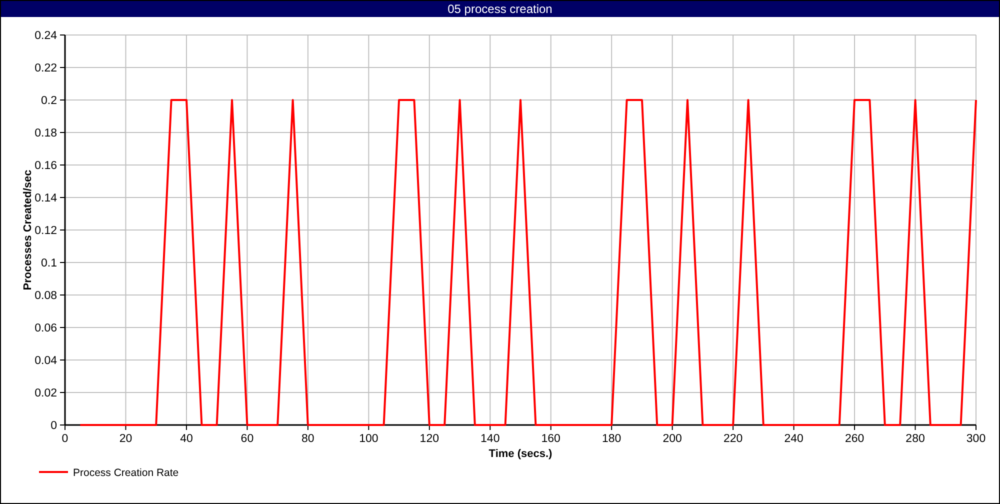 The width and height of the screenshot is (1000, 504). I want to click on tick-label: 180, so click(612, 439).